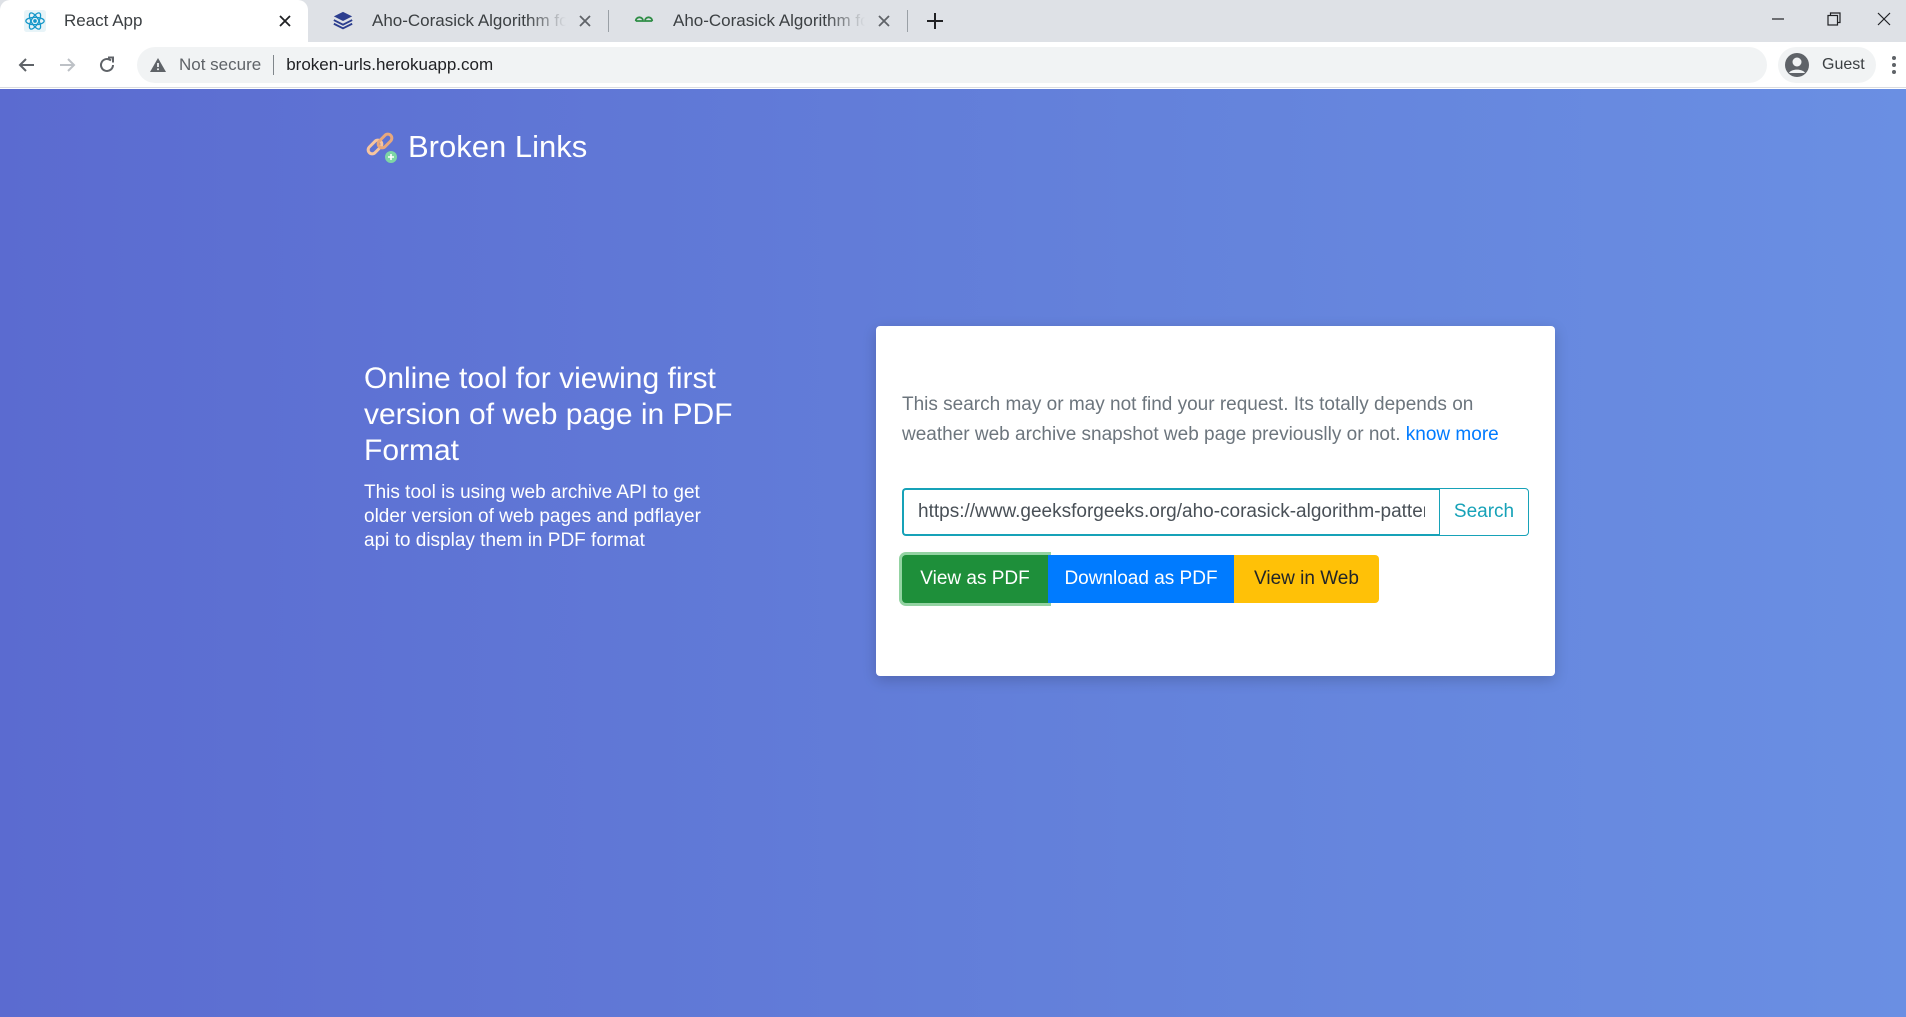  Describe the element at coordinates (389, 65) in the screenshot. I see `url-text: broken-urls.herokuapp.com` at that location.